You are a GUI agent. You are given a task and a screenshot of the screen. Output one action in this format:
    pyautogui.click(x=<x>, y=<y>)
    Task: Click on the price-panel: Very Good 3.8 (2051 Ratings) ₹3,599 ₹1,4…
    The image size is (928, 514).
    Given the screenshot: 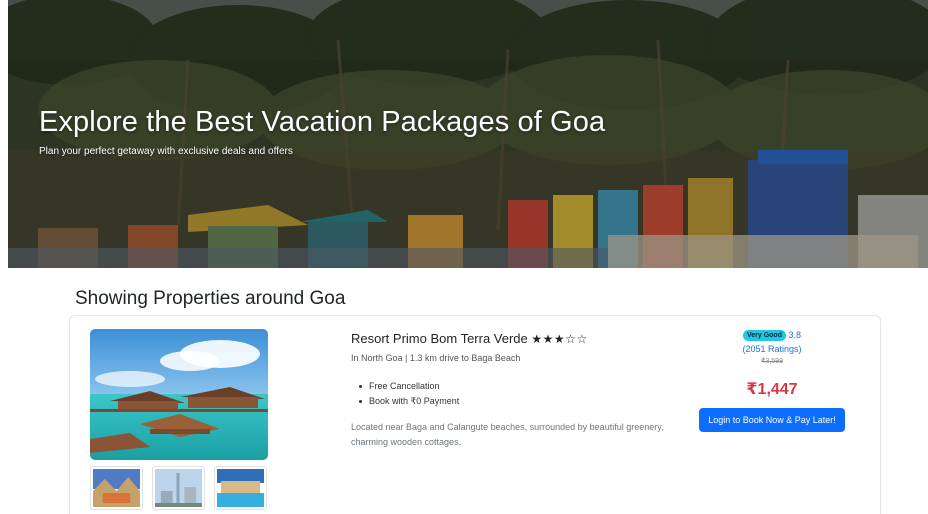 What is the action you would take?
    pyautogui.click(x=772, y=381)
    